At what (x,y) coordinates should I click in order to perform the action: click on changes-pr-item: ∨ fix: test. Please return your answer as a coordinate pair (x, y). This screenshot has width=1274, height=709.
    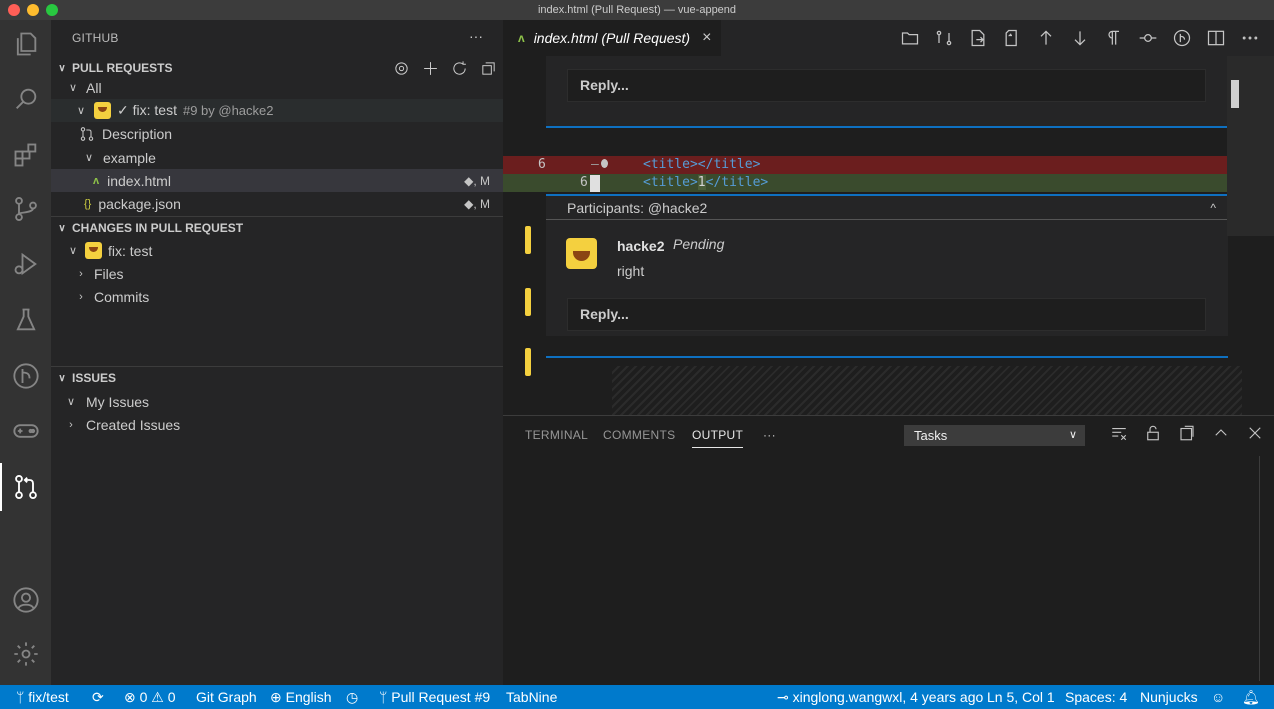
    Looking at the image, I should click on (277, 250).